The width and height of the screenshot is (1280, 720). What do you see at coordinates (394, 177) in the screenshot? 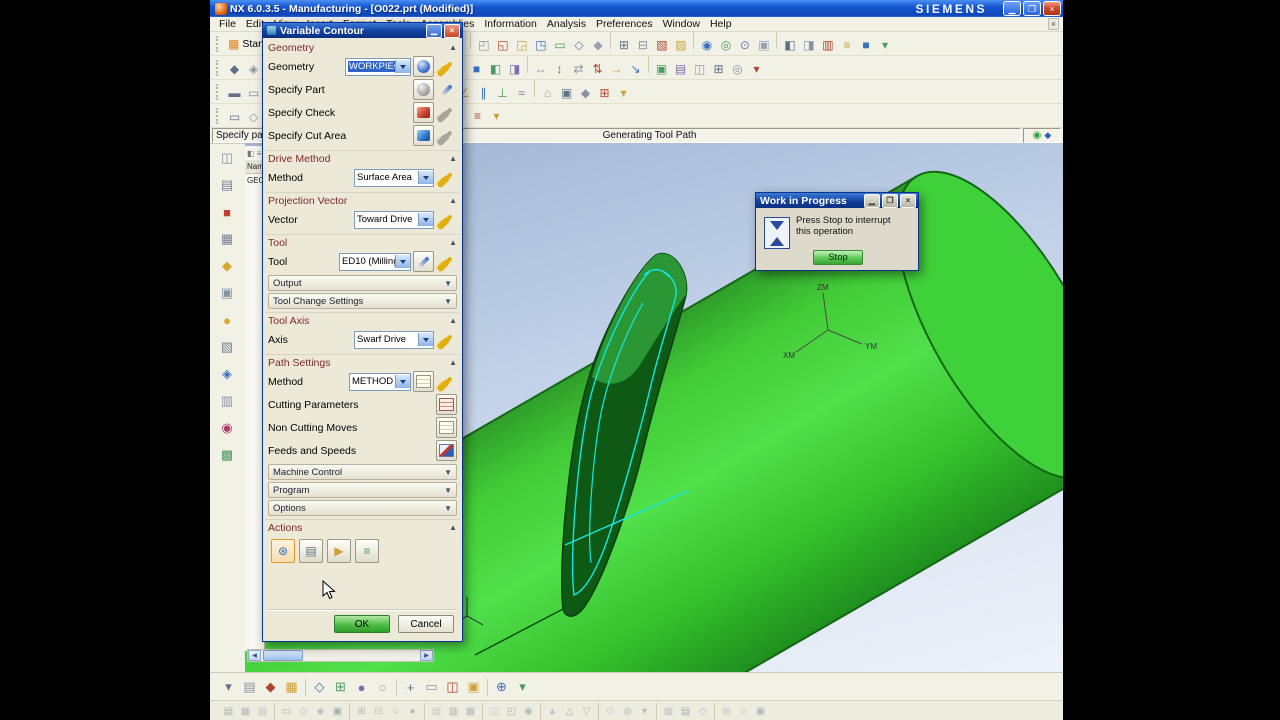
I see `drive-method-combo: Surface Area` at bounding box center [394, 177].